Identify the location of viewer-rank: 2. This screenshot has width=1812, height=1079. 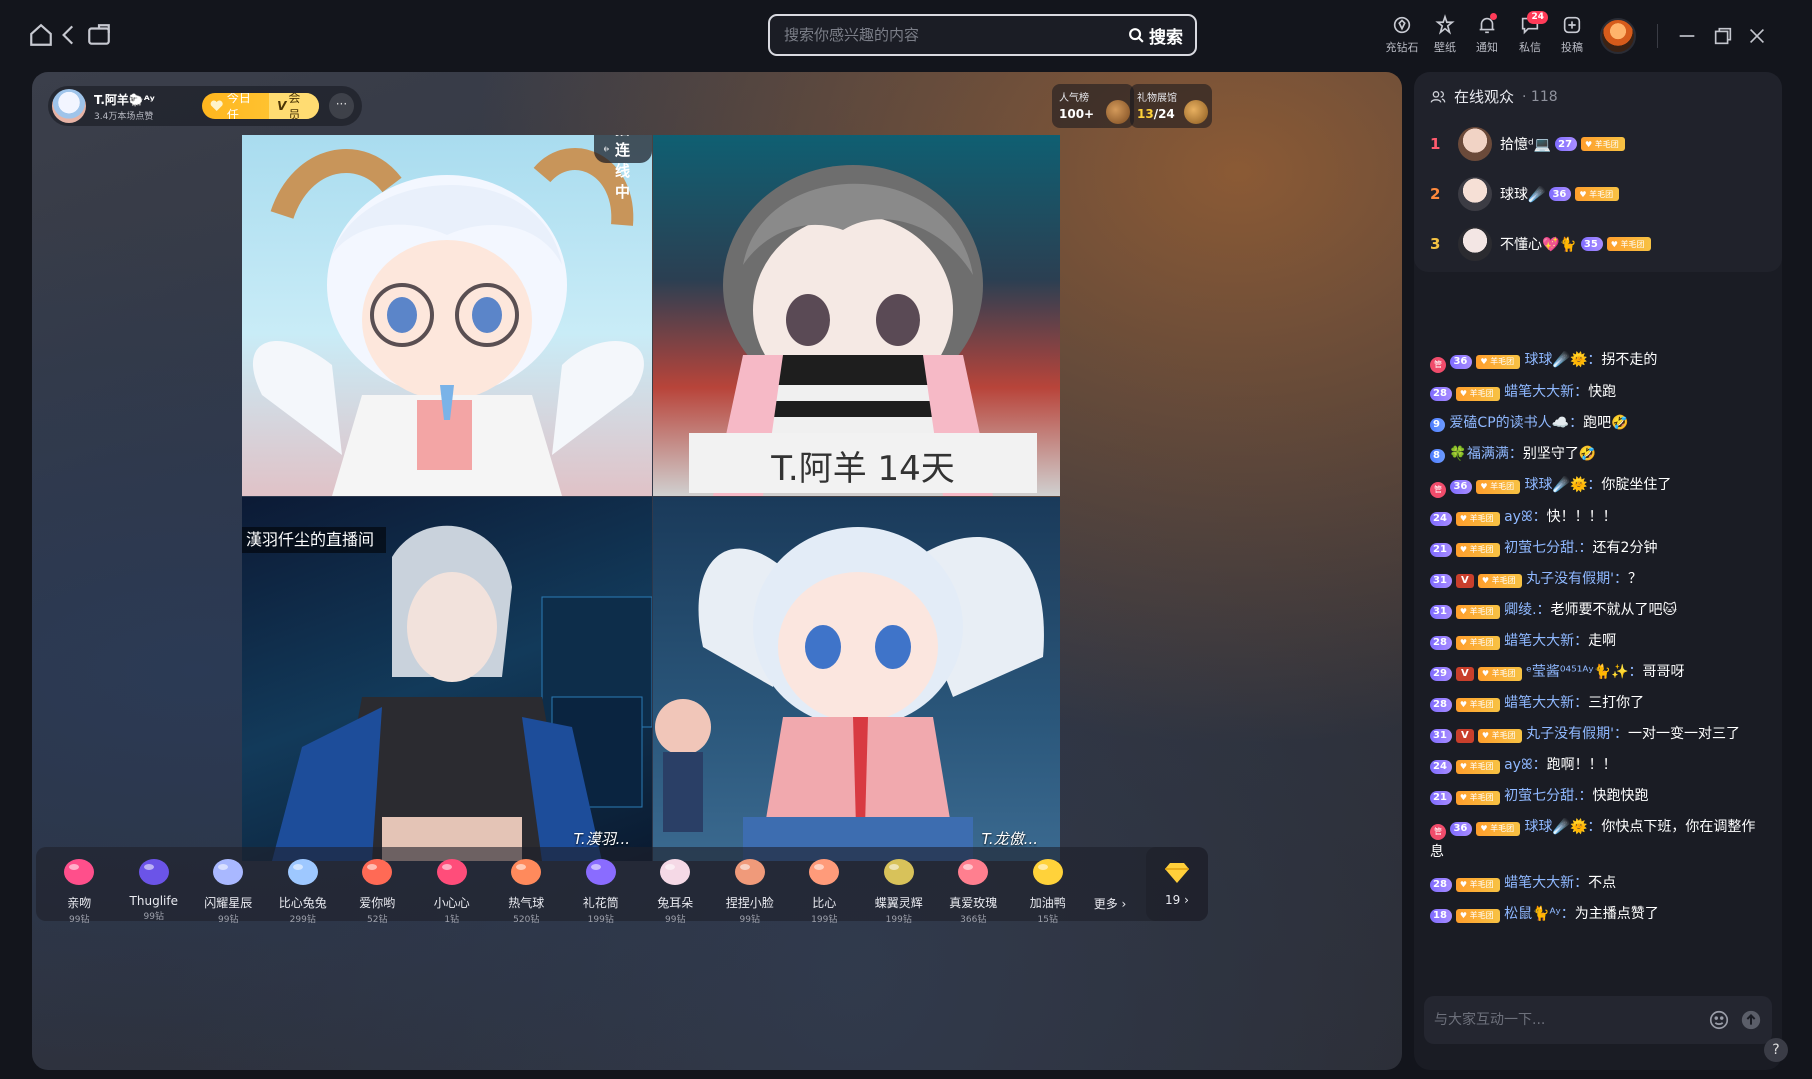
(1435, 194).